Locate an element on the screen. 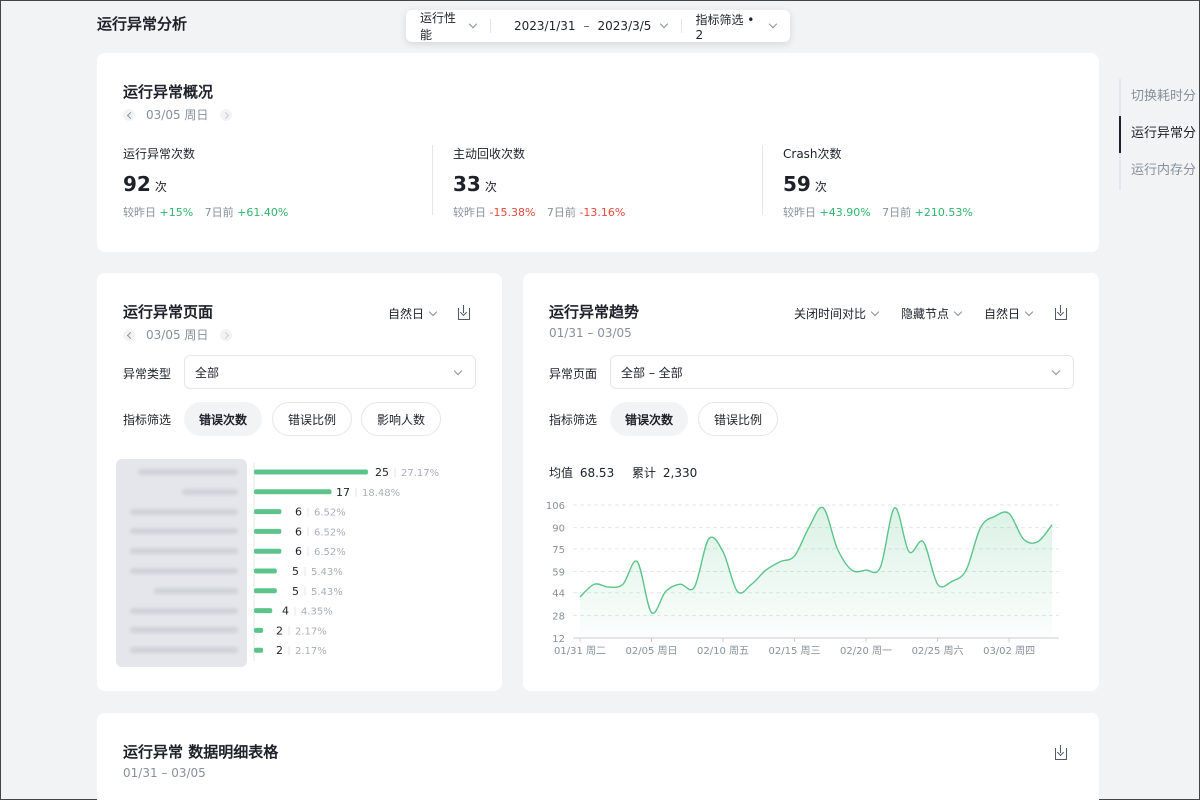 Image resolution: width=1200 pixels, height=800 pixels. anchor-nav-item-error: 运行异常分 is located at coordinates (1157, 134).